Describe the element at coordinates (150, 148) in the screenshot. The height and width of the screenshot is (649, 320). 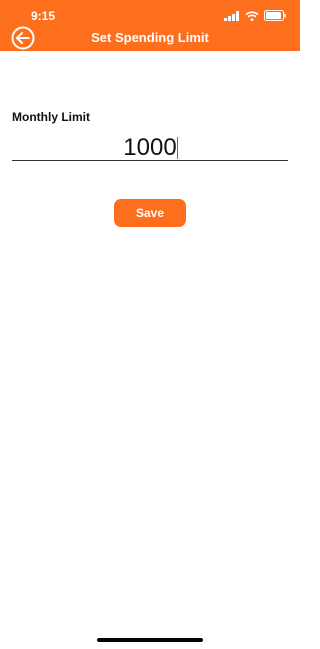
I see `monthly-limit-input` at that location.